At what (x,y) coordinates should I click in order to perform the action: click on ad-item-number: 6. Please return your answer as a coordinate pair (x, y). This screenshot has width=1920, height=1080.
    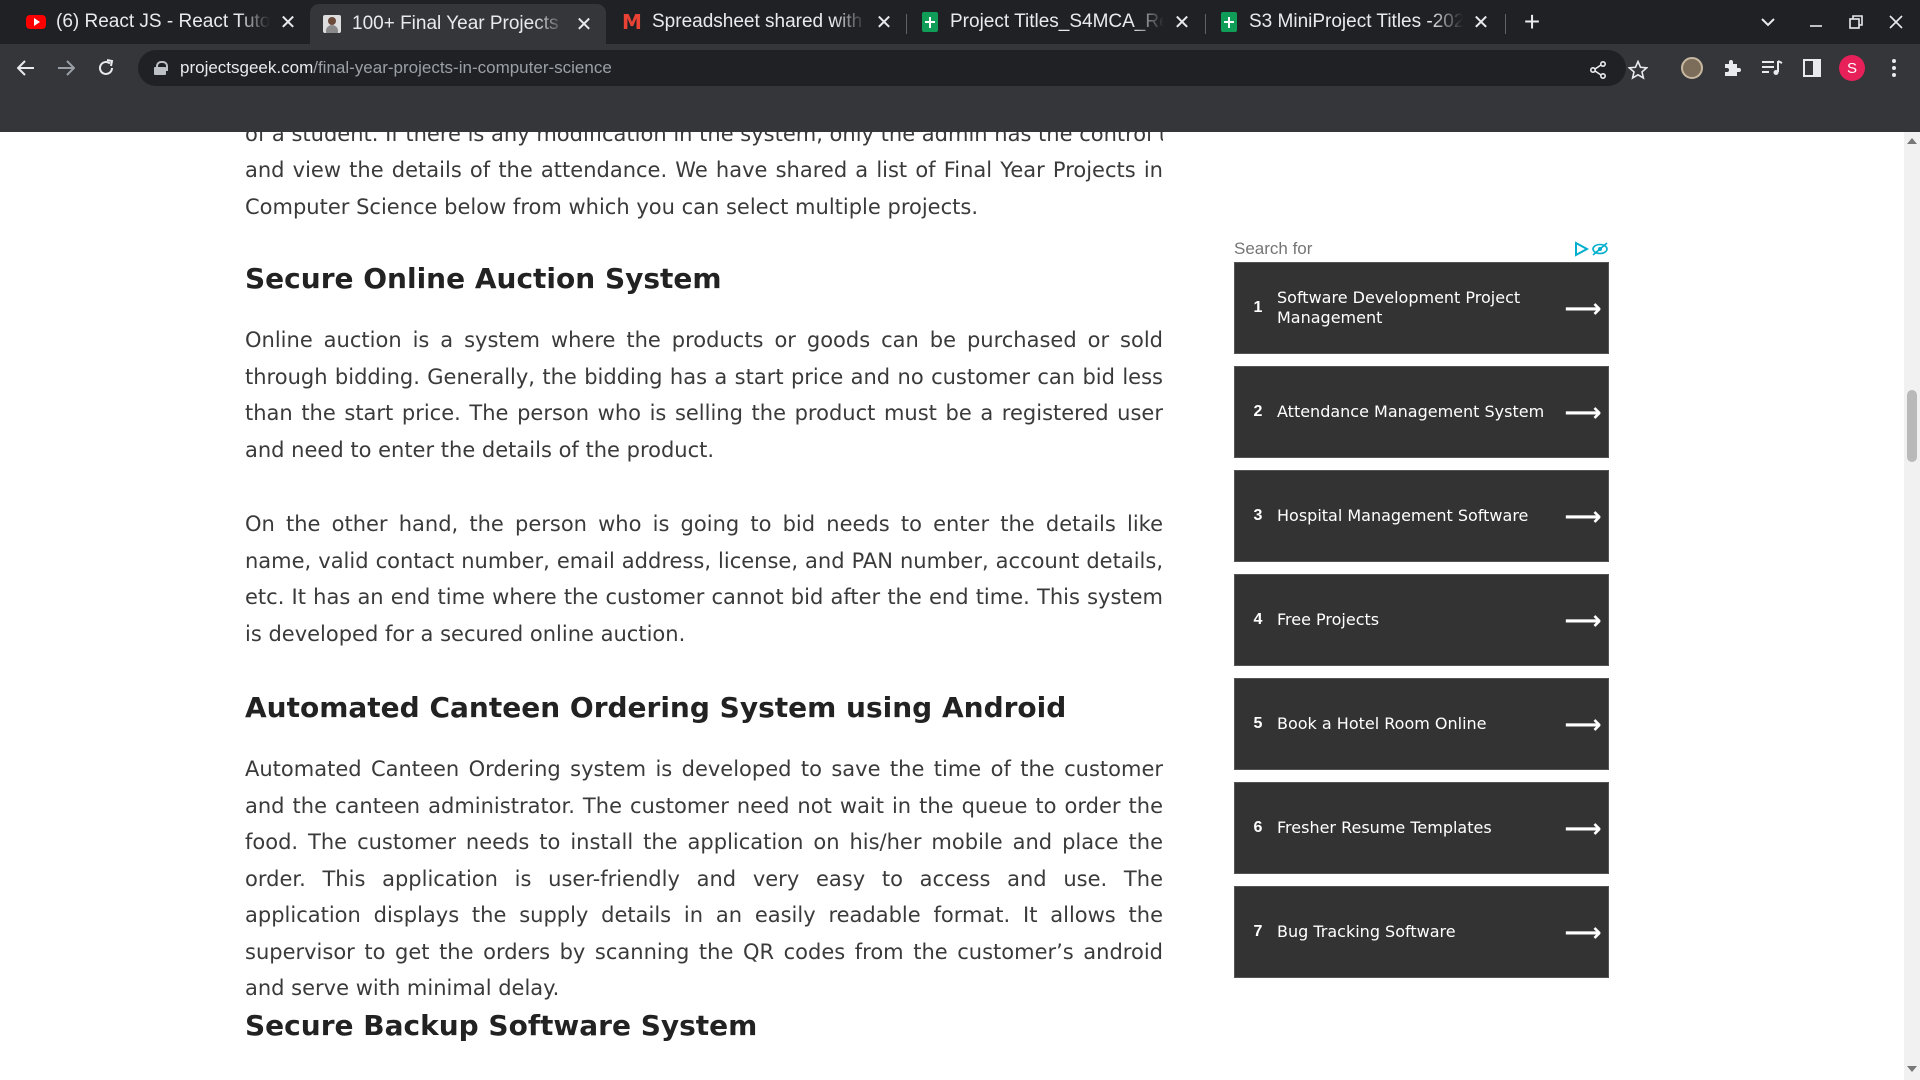
    Looking at the image, I should click on (1258, 827).